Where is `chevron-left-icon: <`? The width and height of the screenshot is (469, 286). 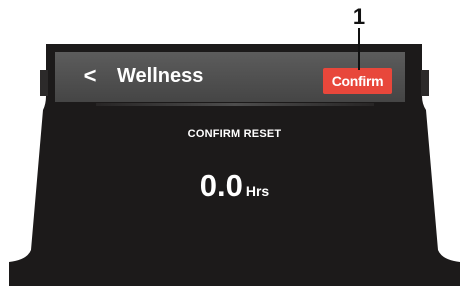 chevron-left-icon: < is located at coordinates (90, 75).